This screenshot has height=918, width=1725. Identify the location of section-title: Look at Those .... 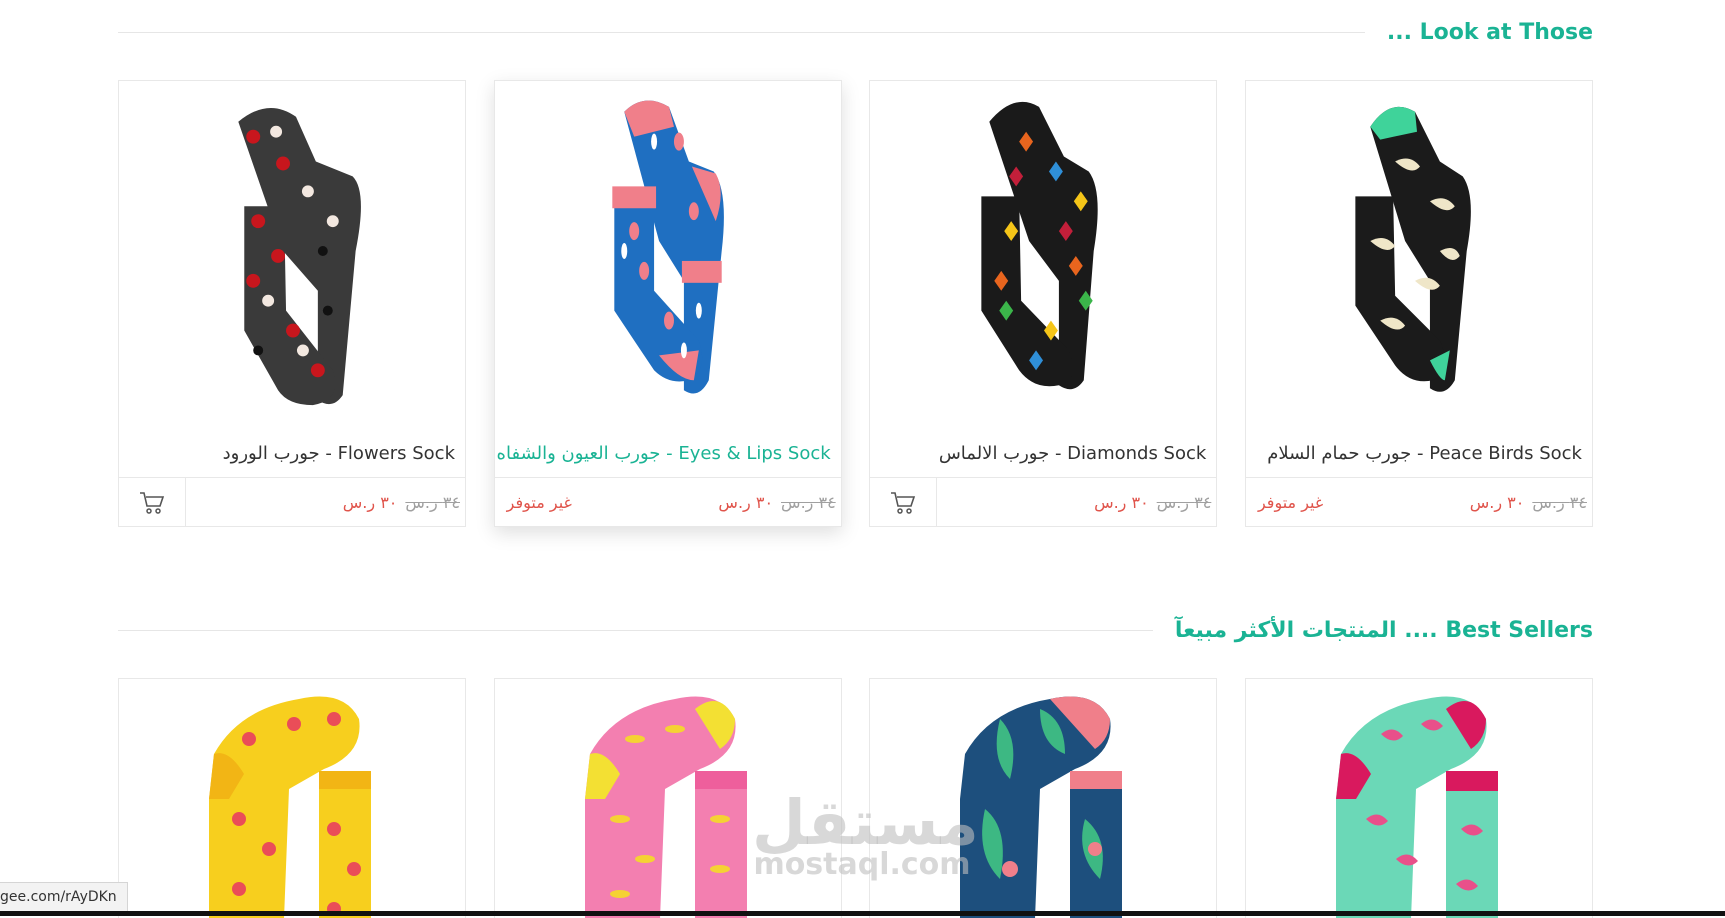
(1489, 32).